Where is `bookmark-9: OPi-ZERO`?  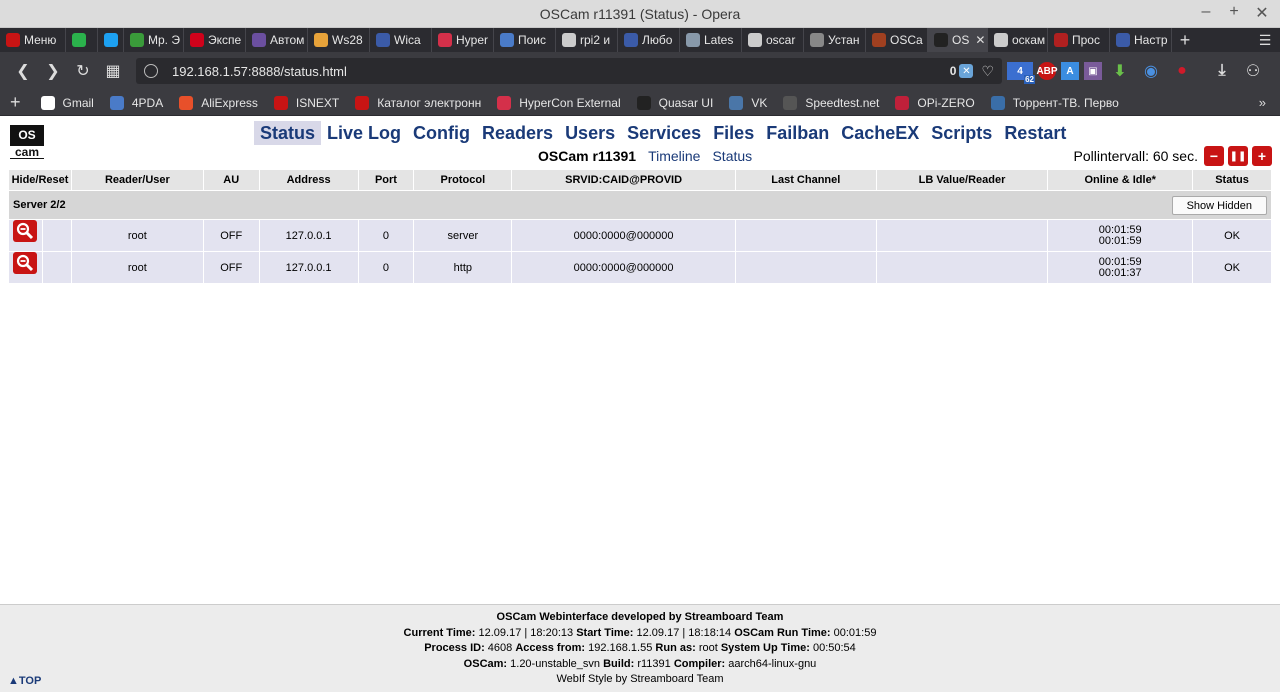 bookmark-9: OPi-ZERO is located at coordinates (935, 102).